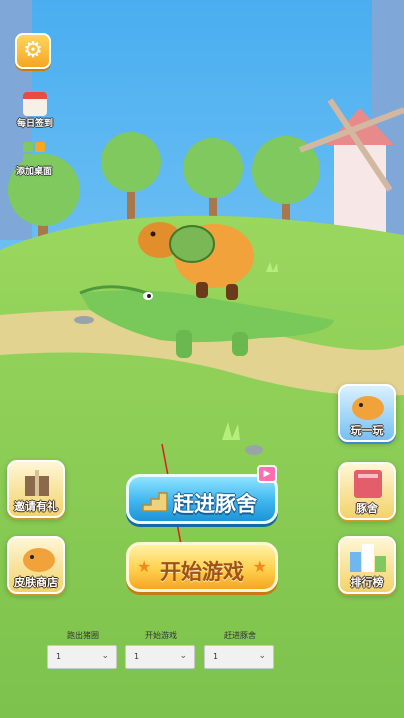 This screenshot has height=718, width=404. What do you see at coordinates (367, 430) in the screenshot?
I see `play-label: 玩一玩` at bounding box center [367, 430].